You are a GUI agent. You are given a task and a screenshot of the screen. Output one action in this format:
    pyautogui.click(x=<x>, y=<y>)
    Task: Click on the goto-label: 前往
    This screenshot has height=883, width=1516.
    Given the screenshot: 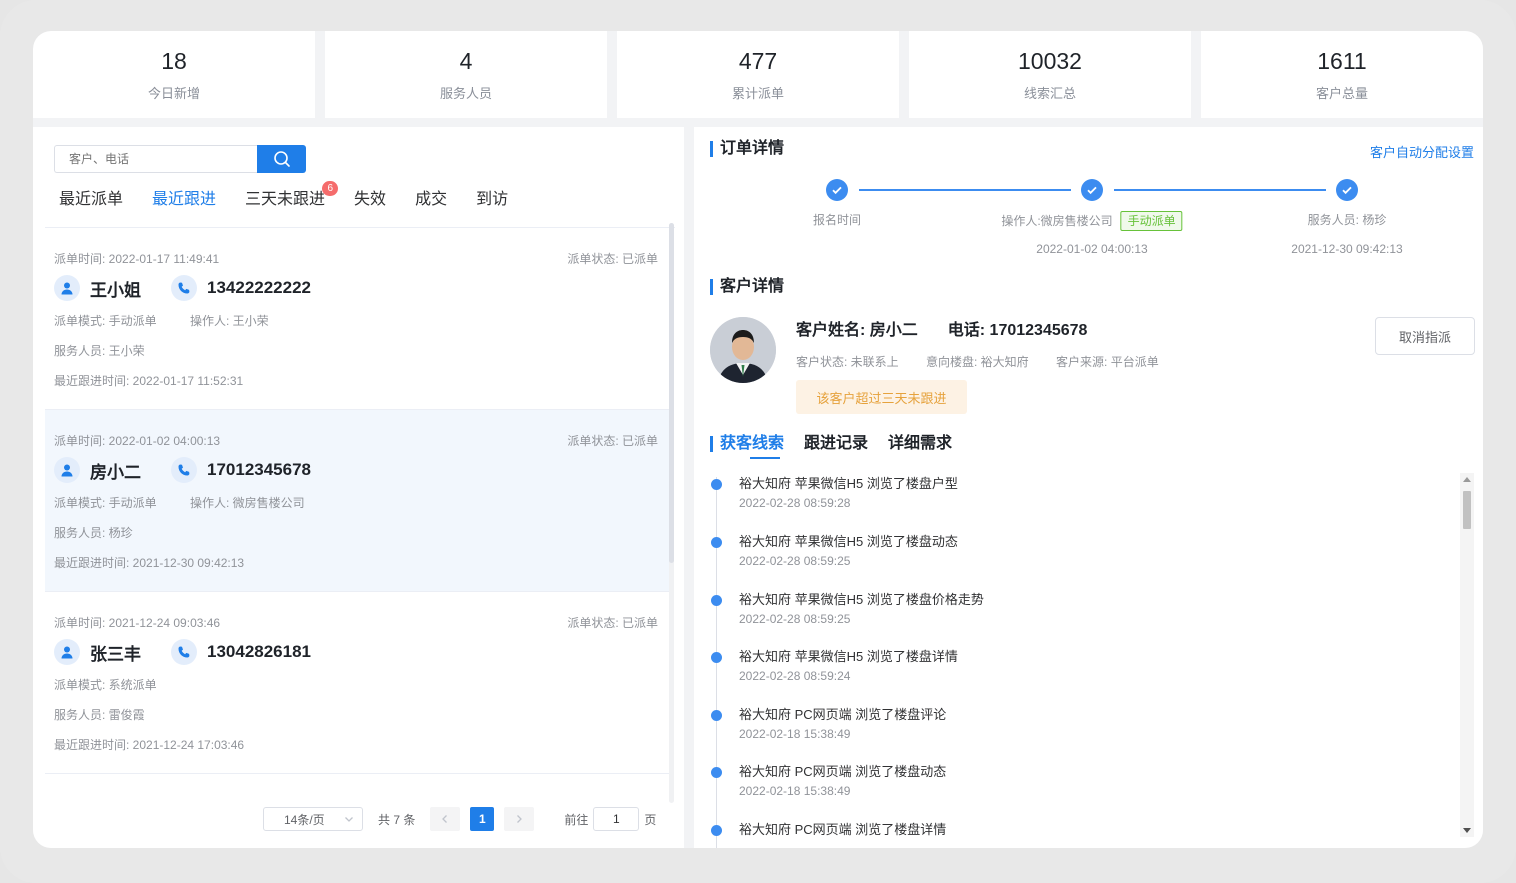 What is the action you would take?
    pyautogui.click(x=576, y=819)
    